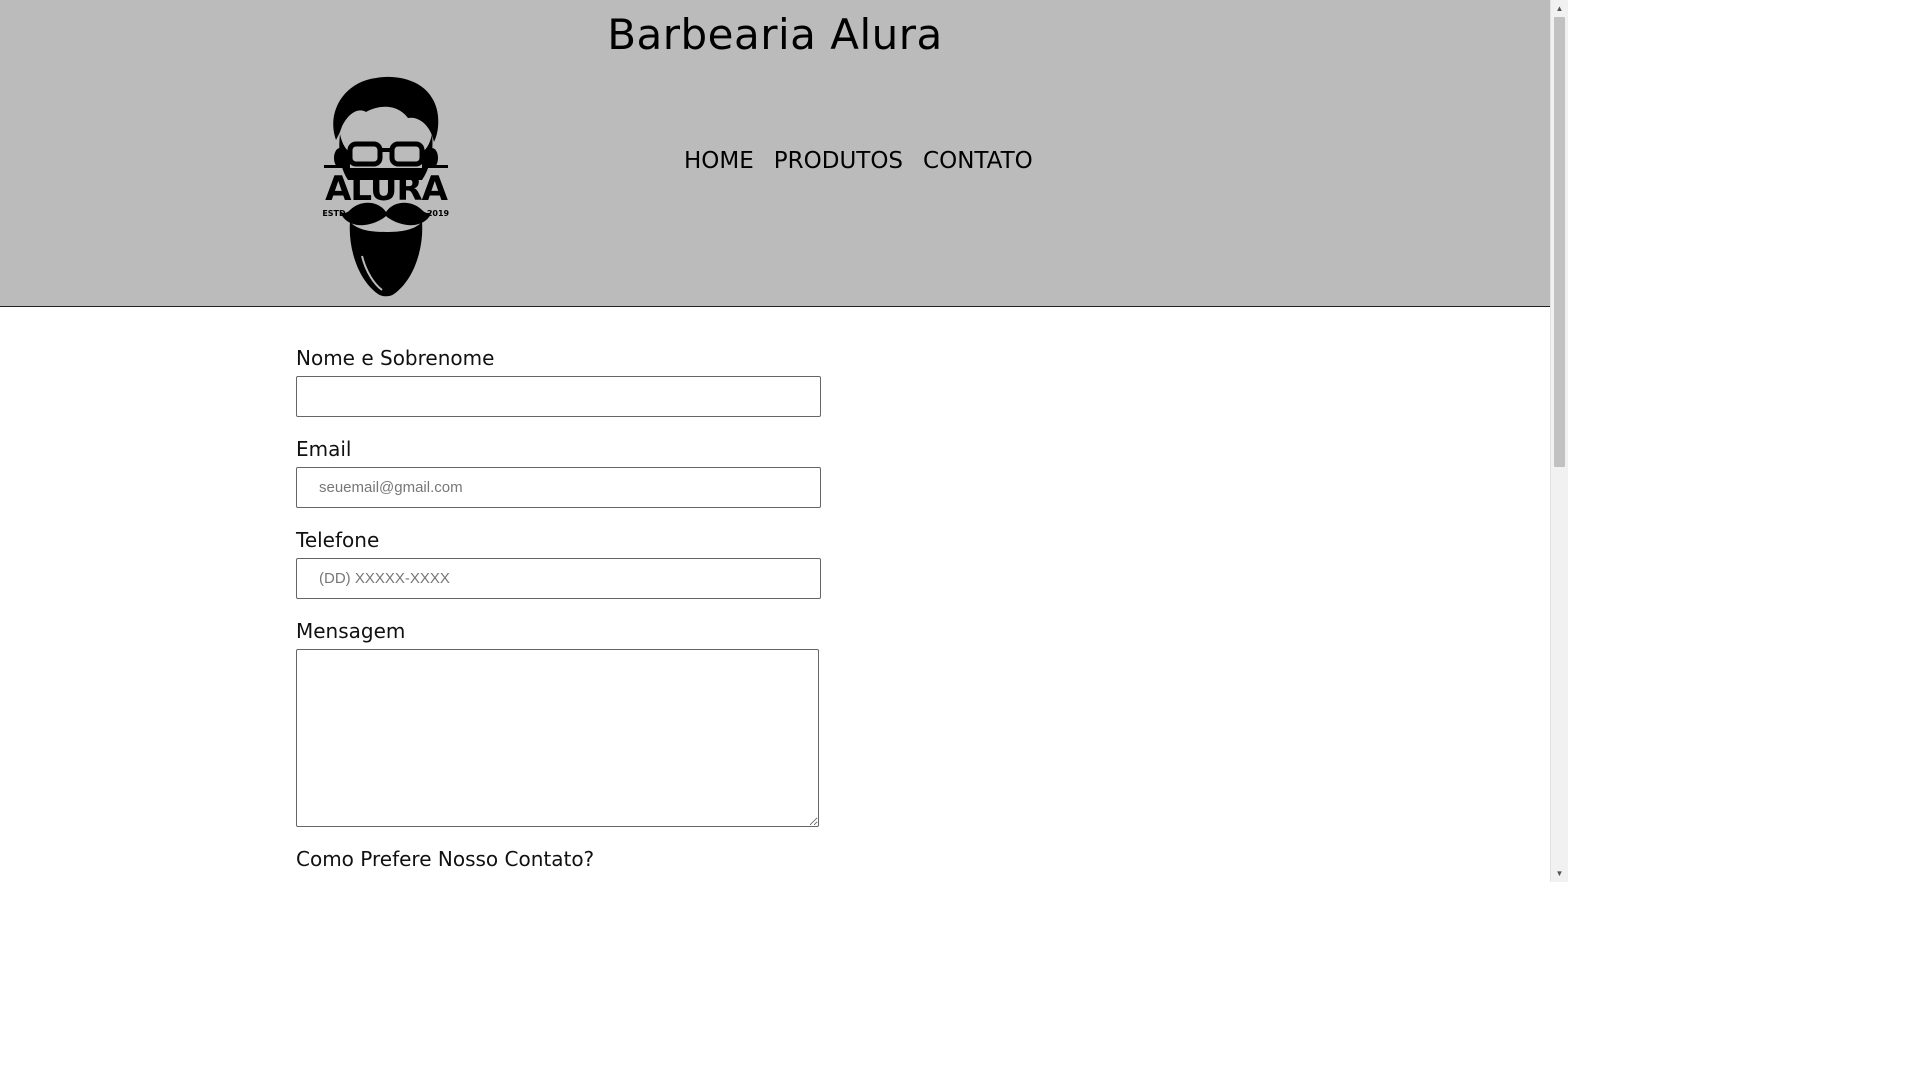 Image resolution: width=1920 pixels, height=1080 pixels. Describe the element at coordinates (338, 540) in the screenshot. I see `phone-label: Telefone` at that location.